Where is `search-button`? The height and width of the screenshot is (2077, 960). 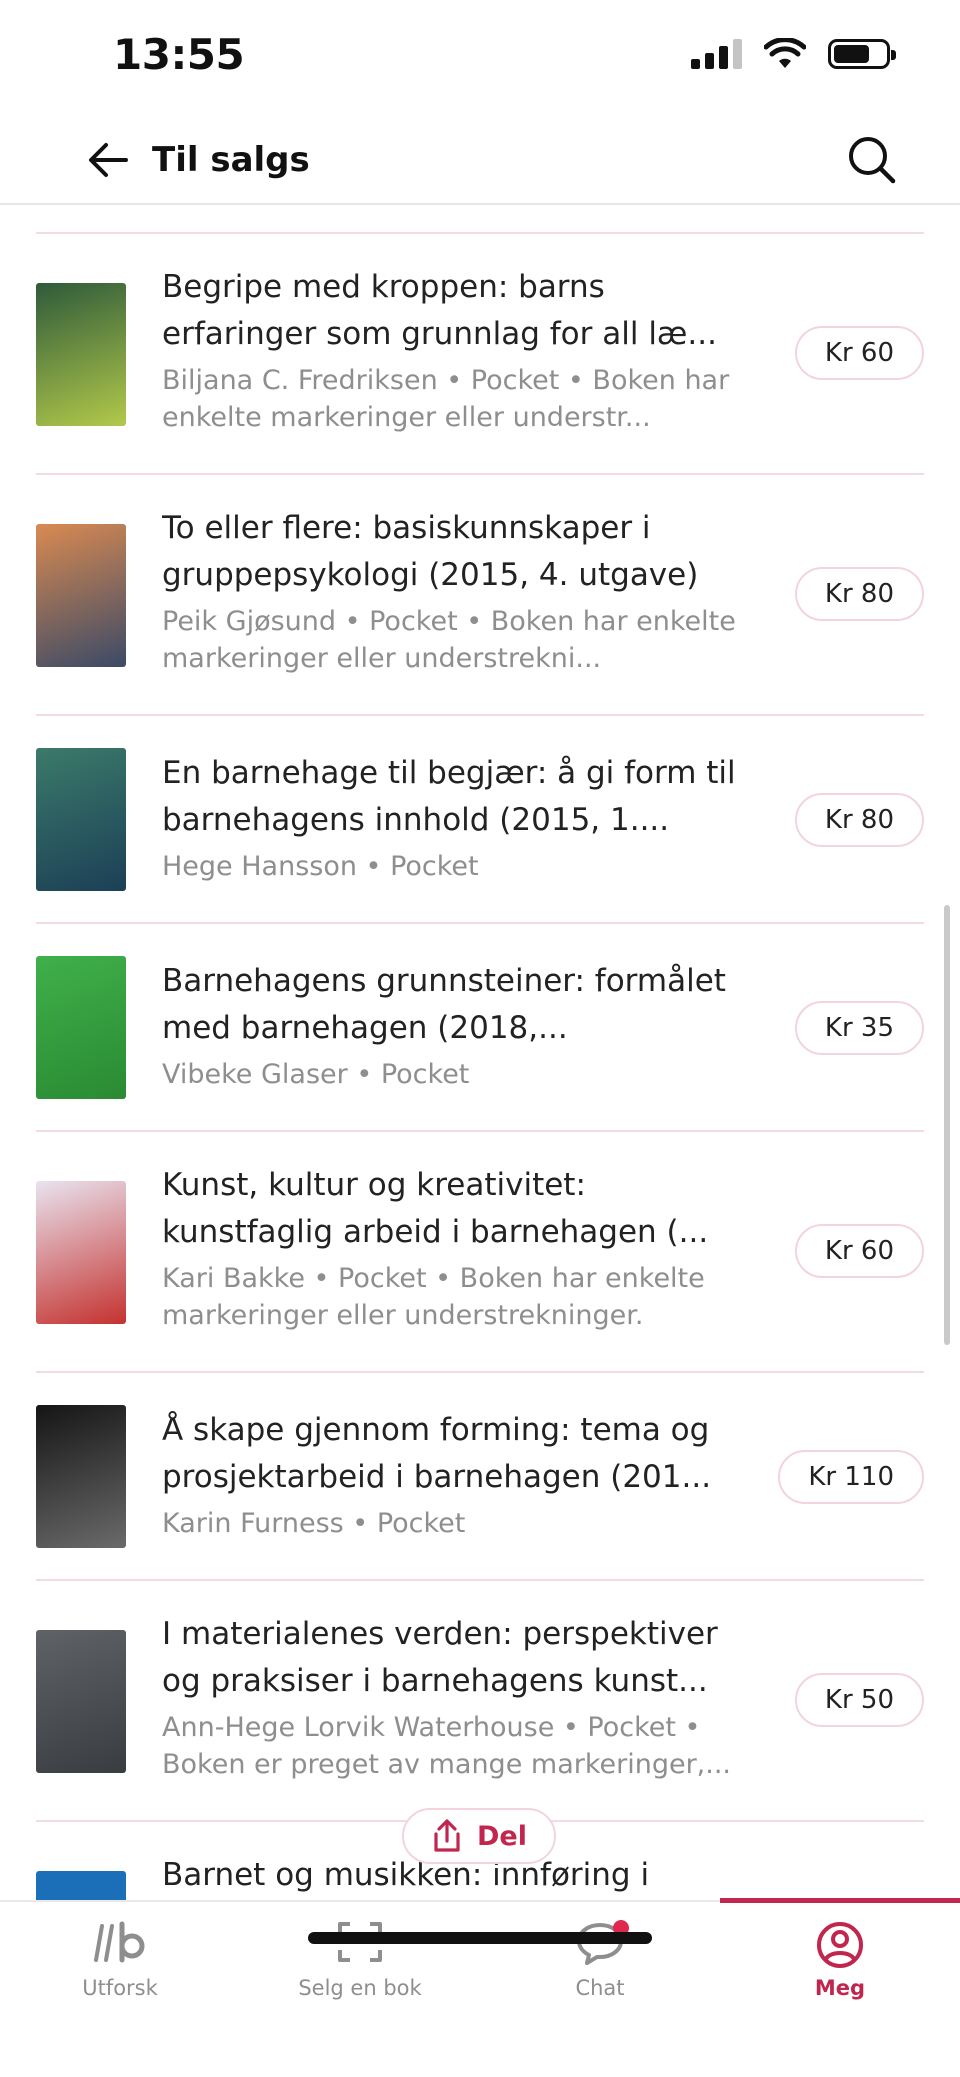 search-button is located at coordinates (872, 160).